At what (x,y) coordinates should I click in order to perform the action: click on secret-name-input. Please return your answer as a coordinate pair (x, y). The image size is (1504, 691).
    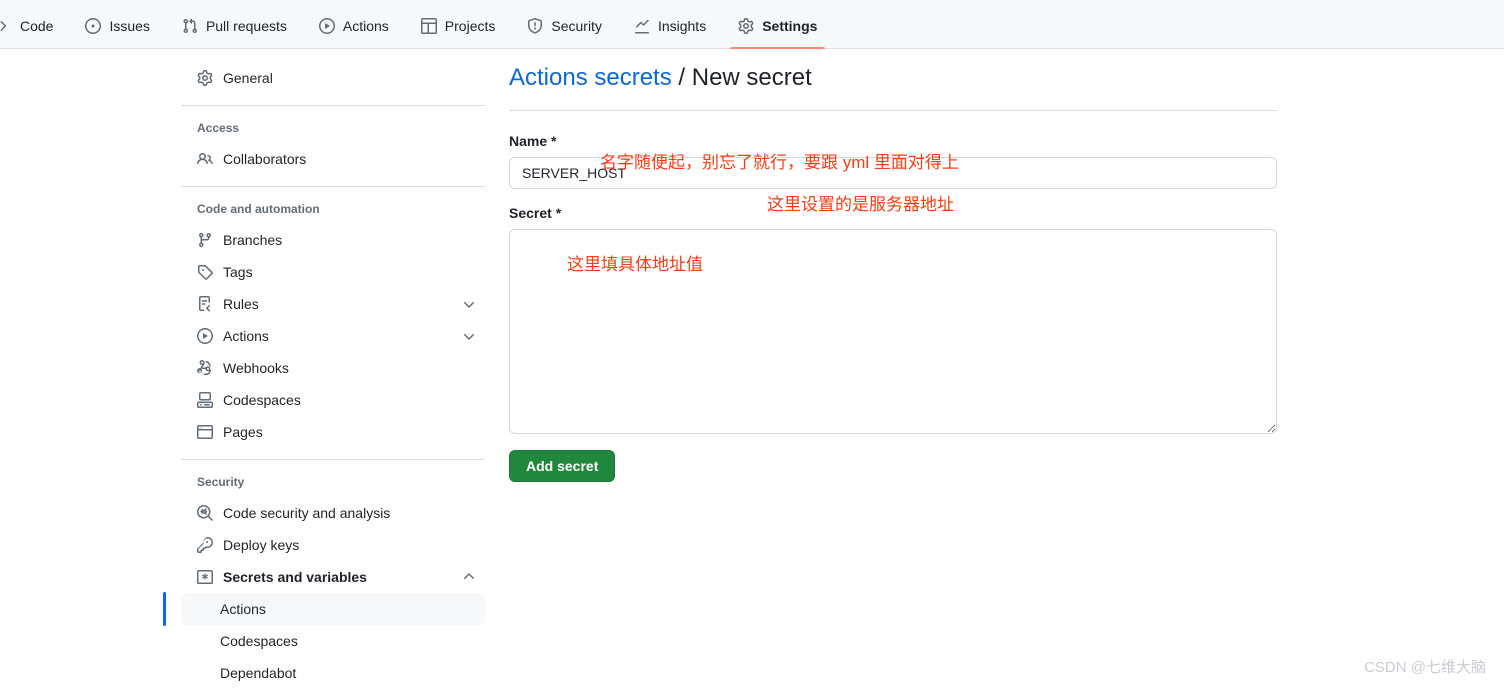
    Looking at the image, I should click on (893, 173).